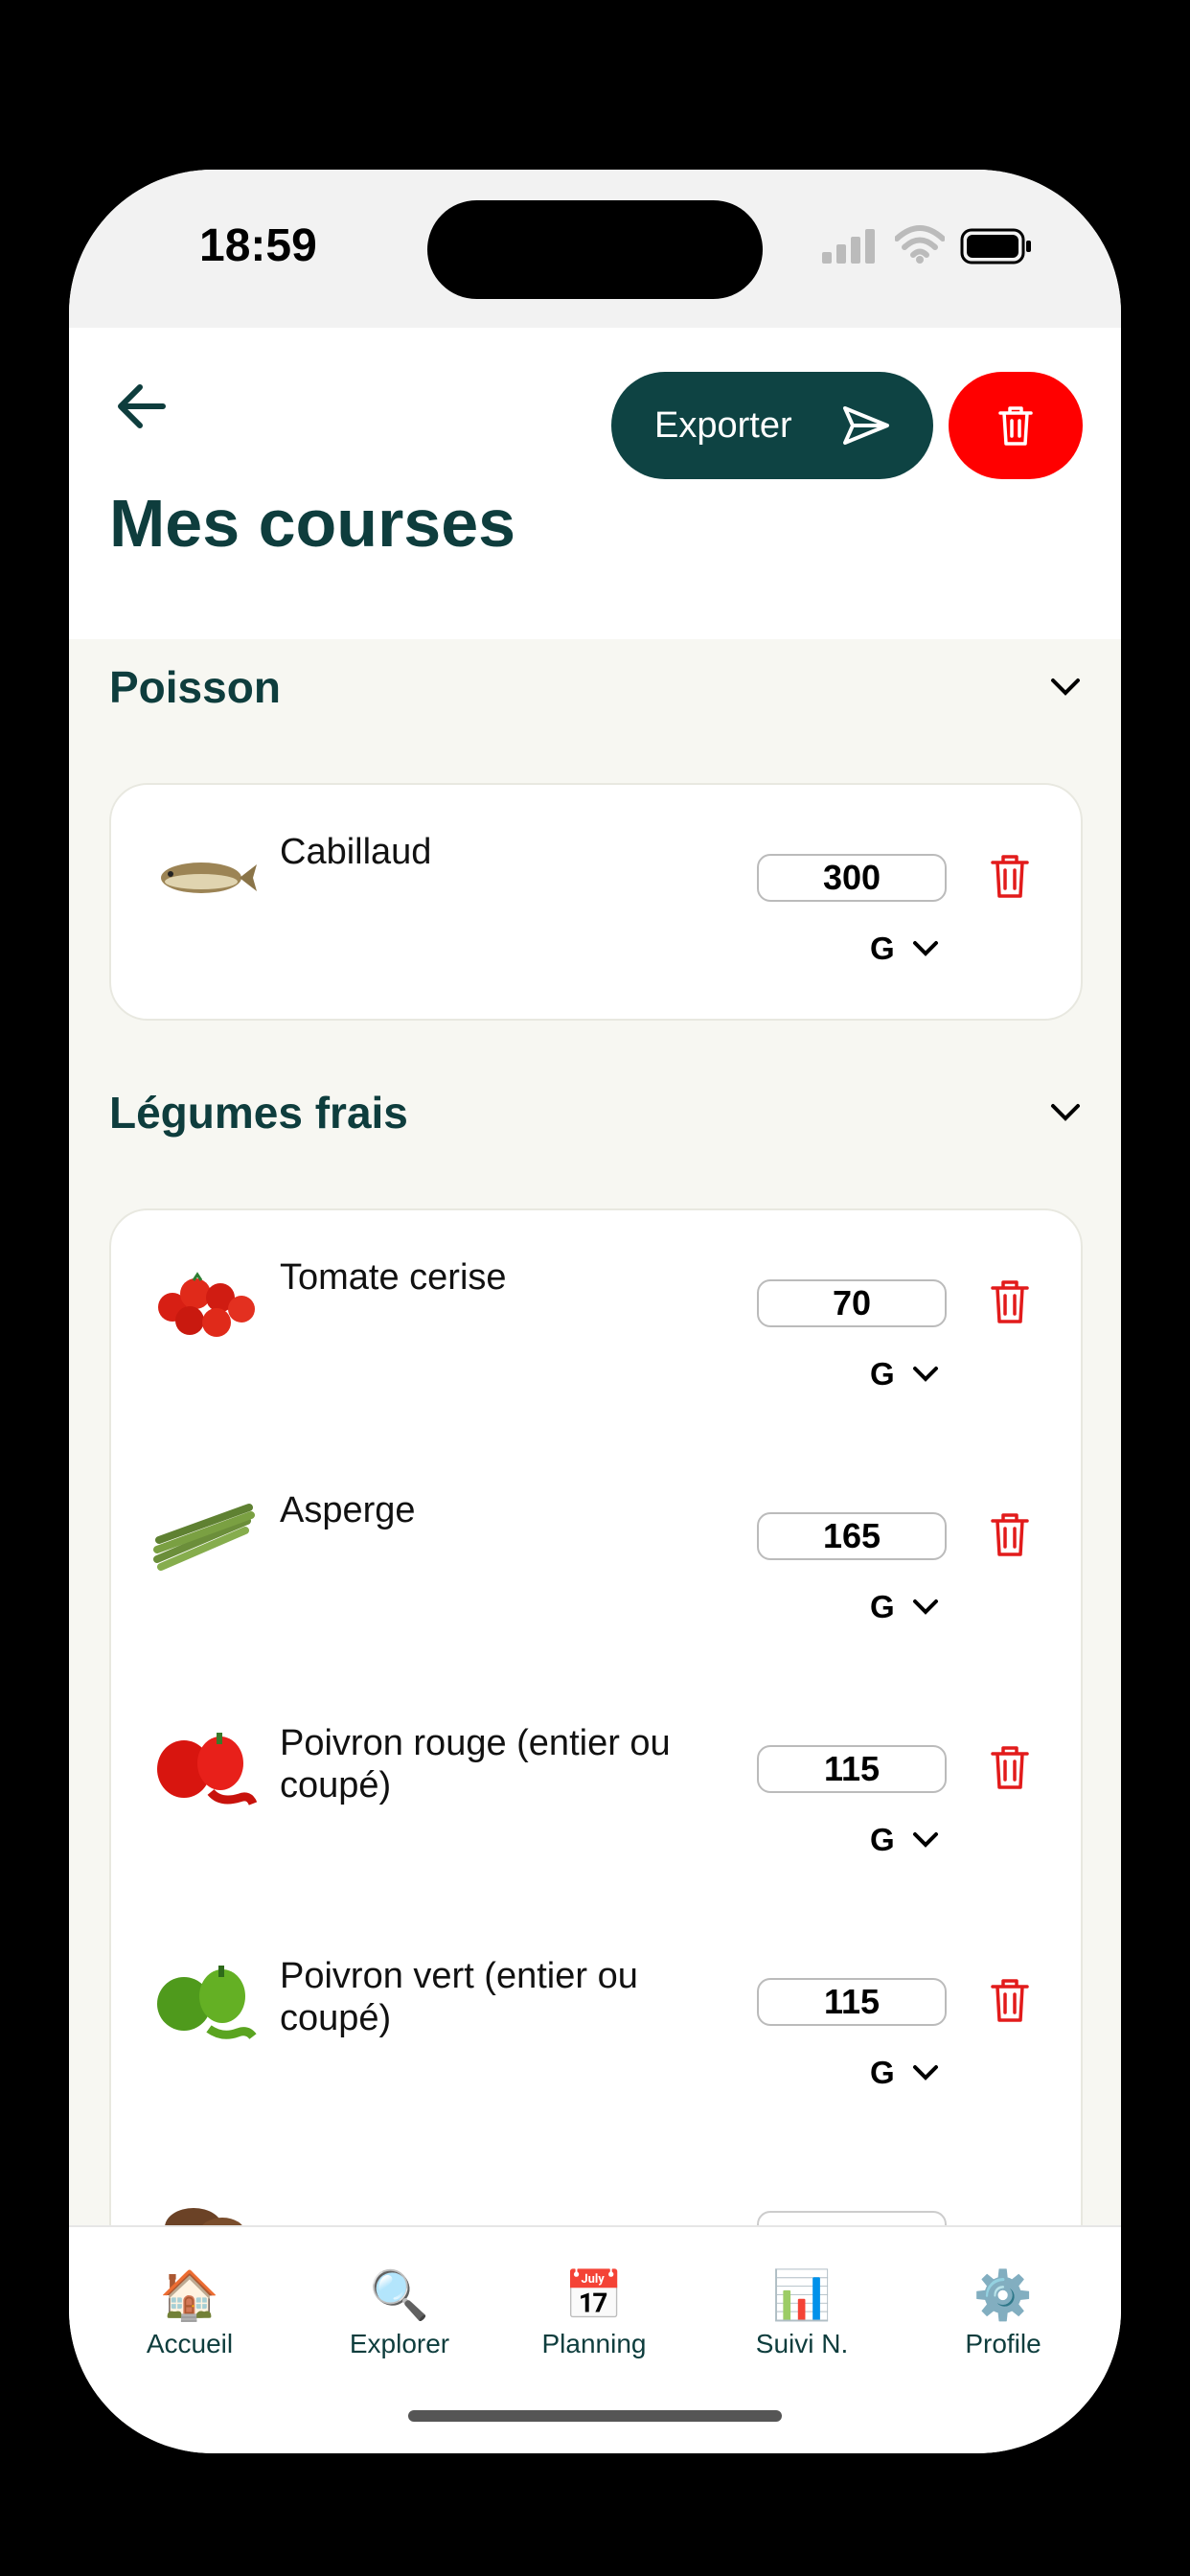 The image size is (1190, 2576). What do you see at coordinates (203, 2216) in the screenshot?
I see `mushroom-image` at bounding box center [203, 2216].